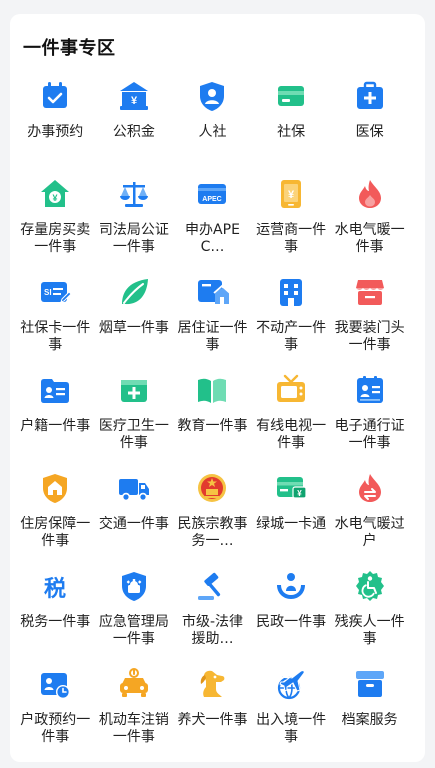 Image resolution: width=435 pixels, height=768 pixels. I want to click on service-item-label: 出入境一件事, so click(291, 728).